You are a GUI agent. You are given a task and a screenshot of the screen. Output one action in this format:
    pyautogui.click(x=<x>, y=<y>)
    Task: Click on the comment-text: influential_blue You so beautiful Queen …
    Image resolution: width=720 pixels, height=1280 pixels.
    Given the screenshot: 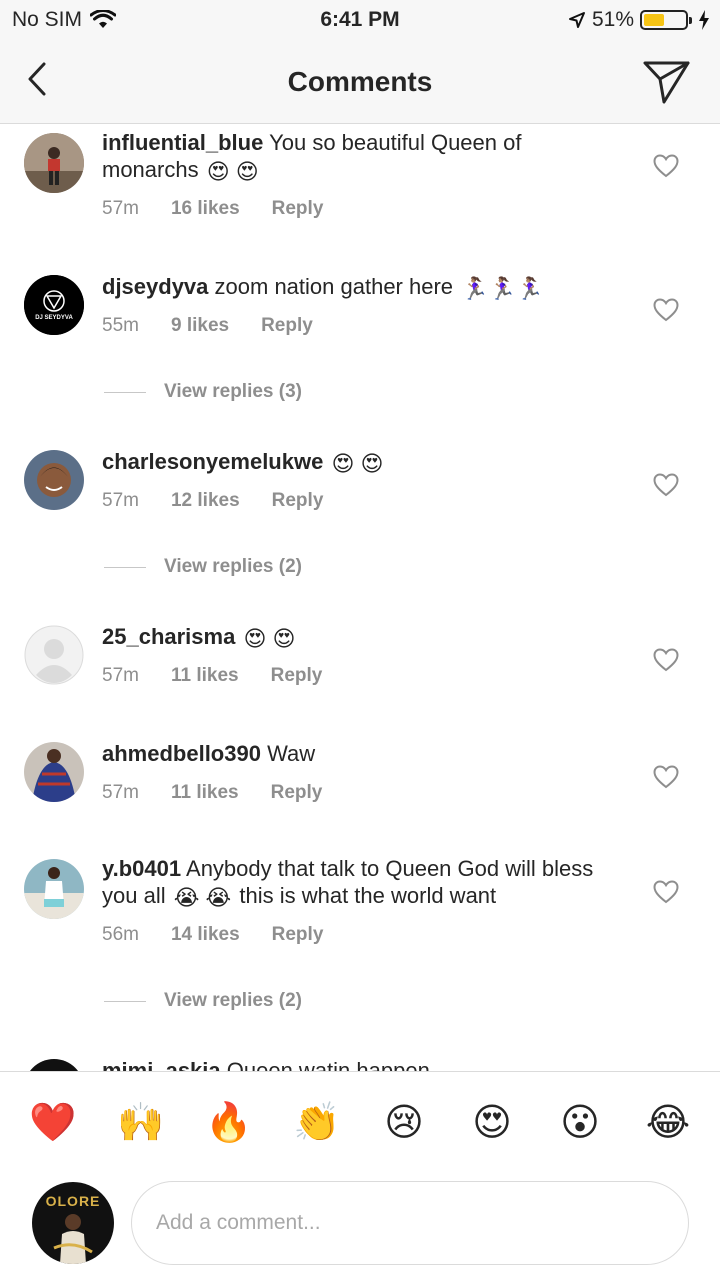 What is the action you would take?
    pyautogui.click(x=362, y=156)
    